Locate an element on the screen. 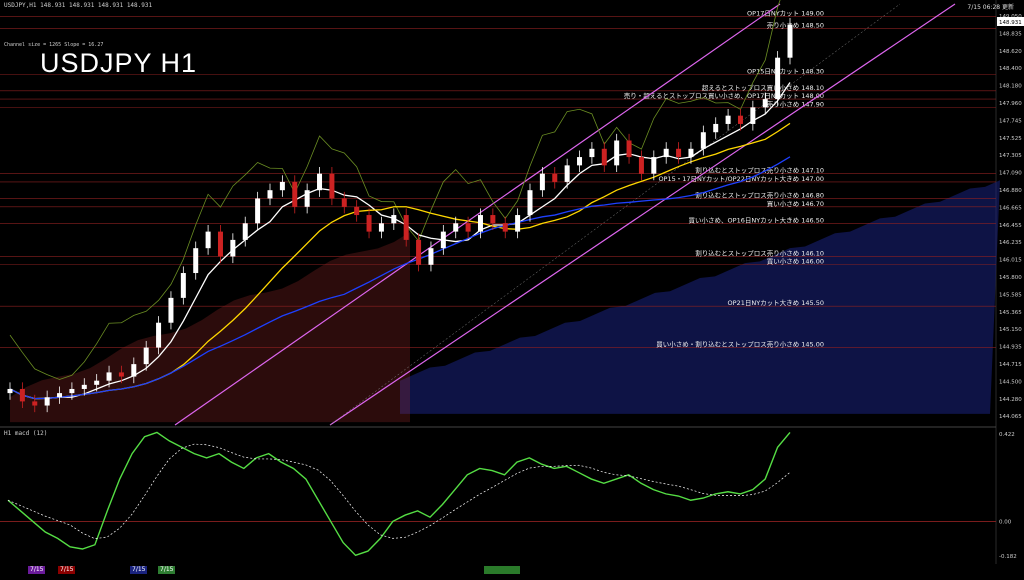 The image size is (1024, 580). level-label: OP15日NYカット 148.30 is located at coordinates (785, 71).